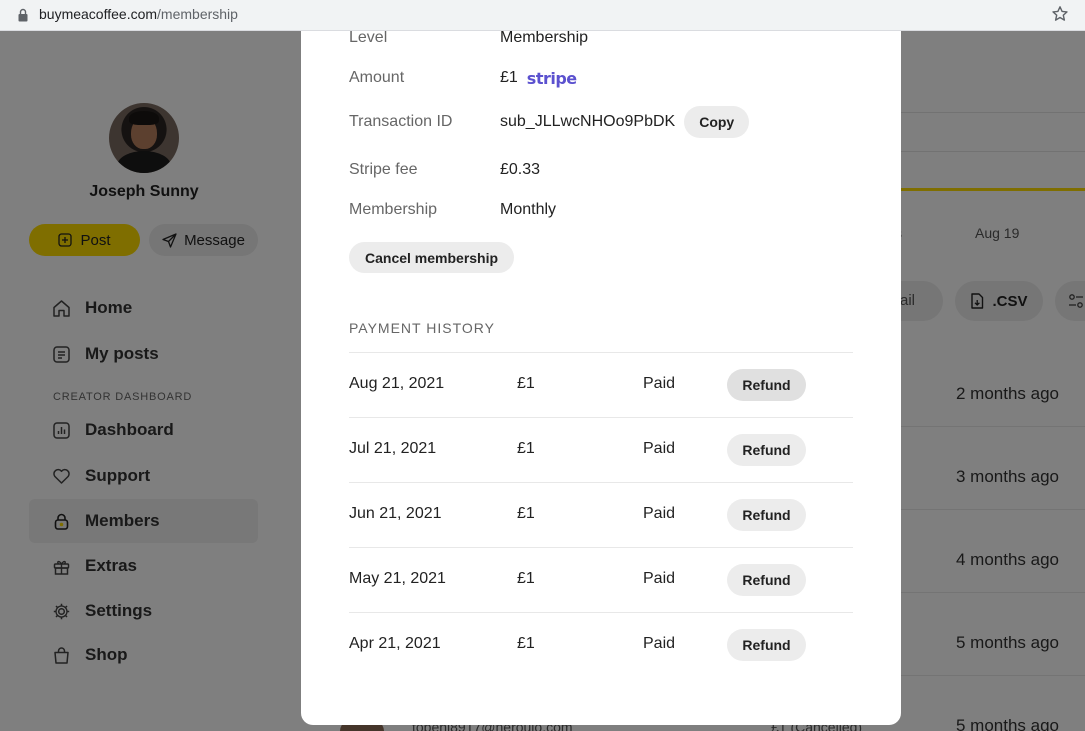 The image size is (1085, 731). I want to click on detail-label: Level, so click(368, 37).